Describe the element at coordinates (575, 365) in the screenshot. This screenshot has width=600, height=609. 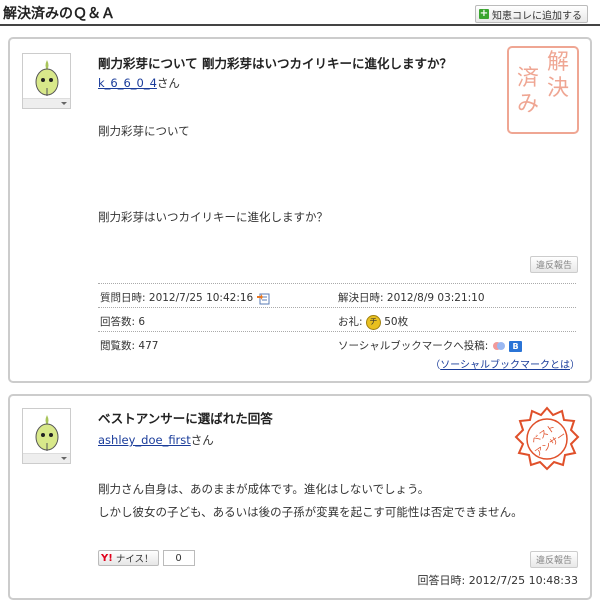
I see `social-help-close: ）` at that location.